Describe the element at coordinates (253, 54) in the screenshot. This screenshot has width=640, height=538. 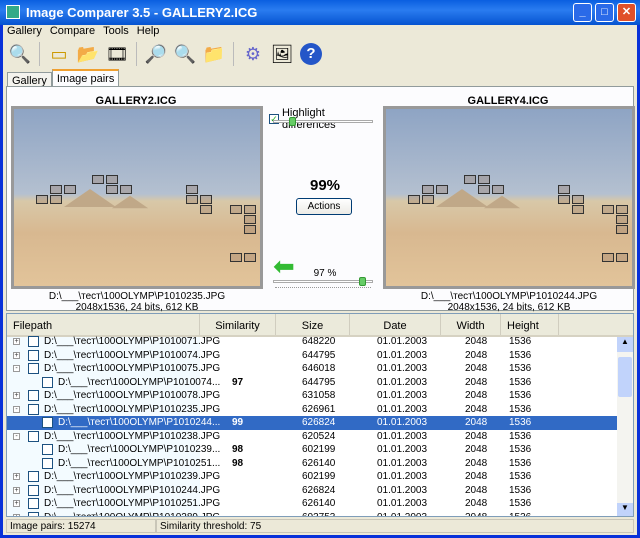
I see `settings-gear-icon: ⚙` at that location.